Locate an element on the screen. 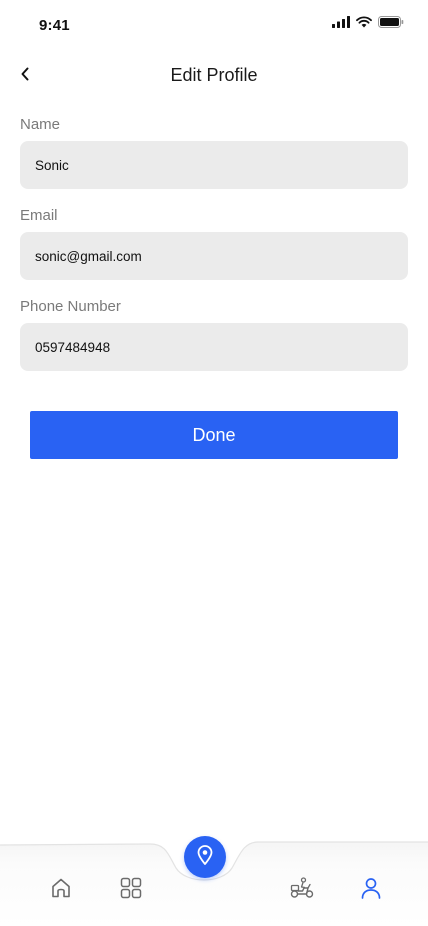 This screenshot has width=428, height=926. page-title: Edit Profile is located at coordinates (214, 75).